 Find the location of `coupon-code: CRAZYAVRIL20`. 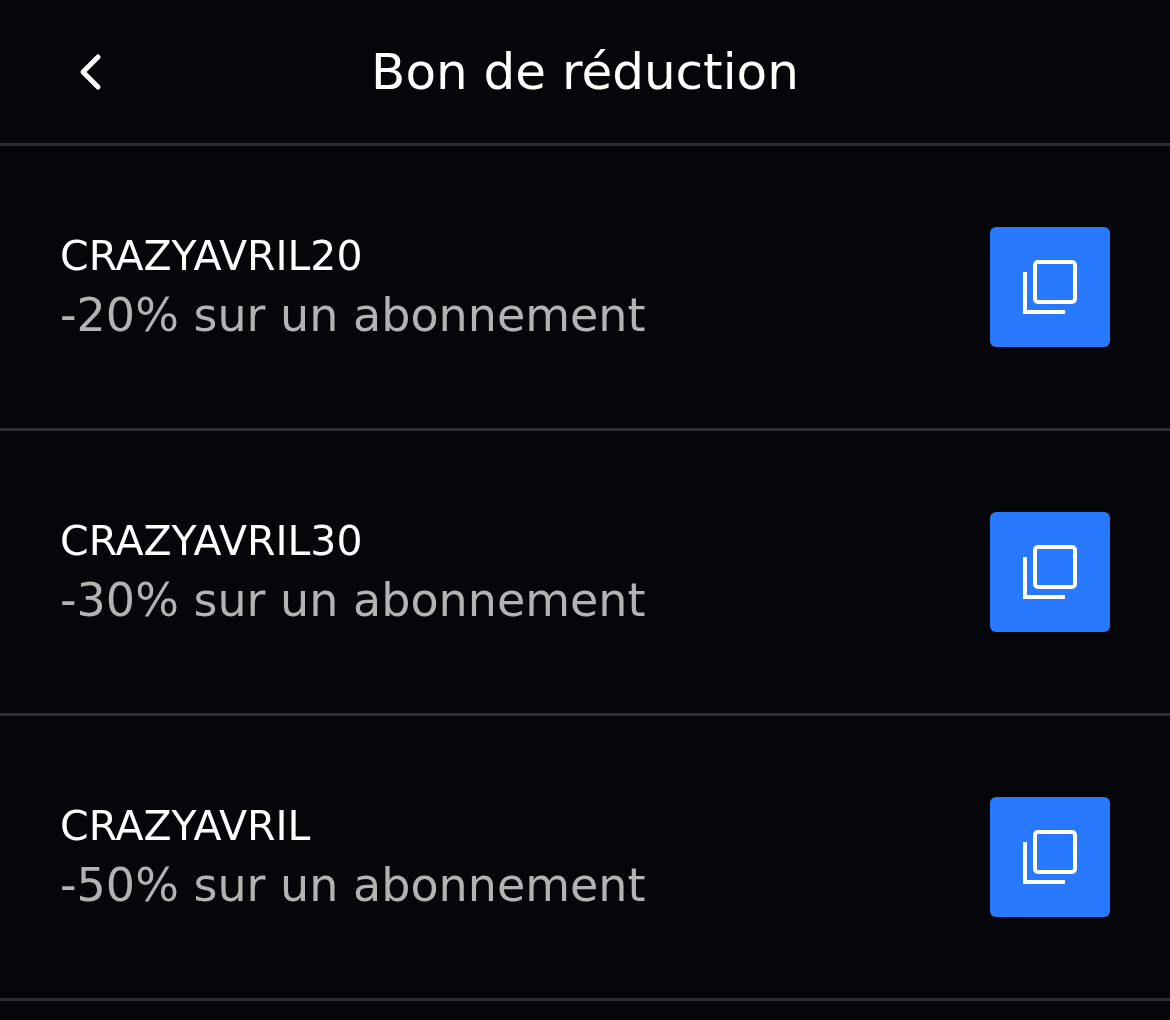

coupon-code: CRAZYAVRIL20 is located at coordinates (212, 256).